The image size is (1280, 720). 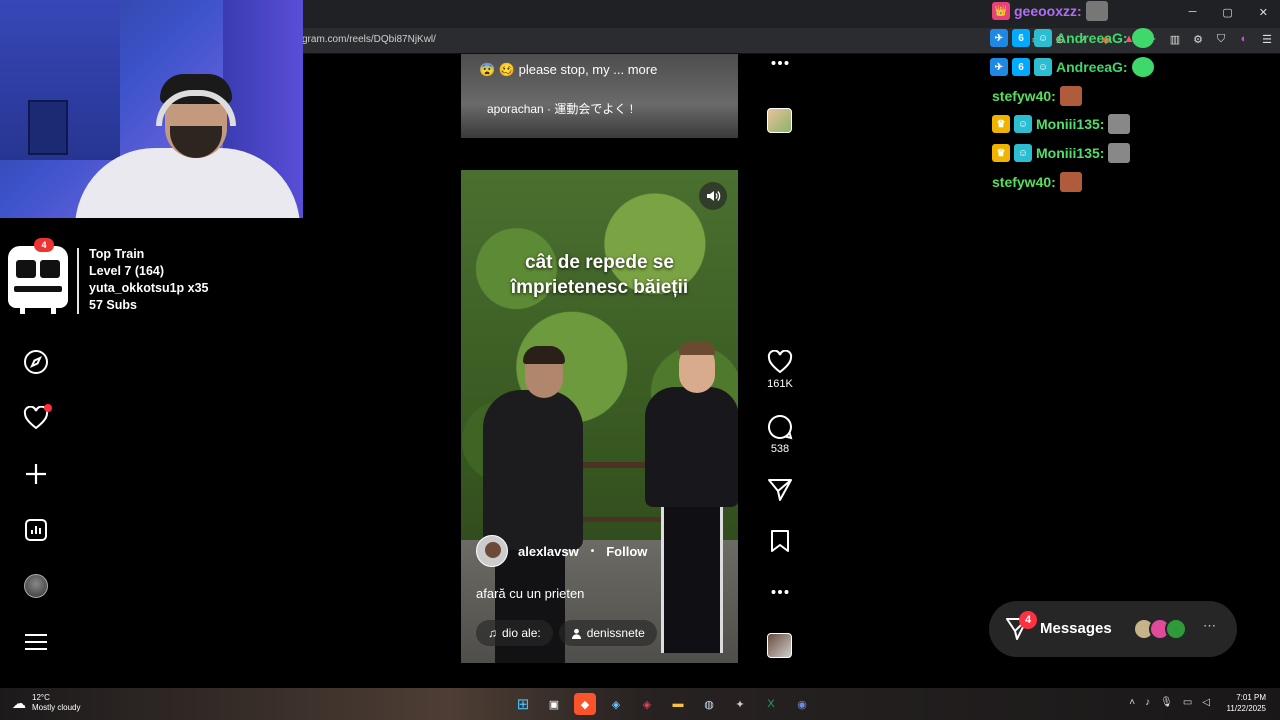 What do you see at coordinates (1267, 39) in the screenshot?
I see `menu-icon: ☰` at bounding box center [1267, 39].